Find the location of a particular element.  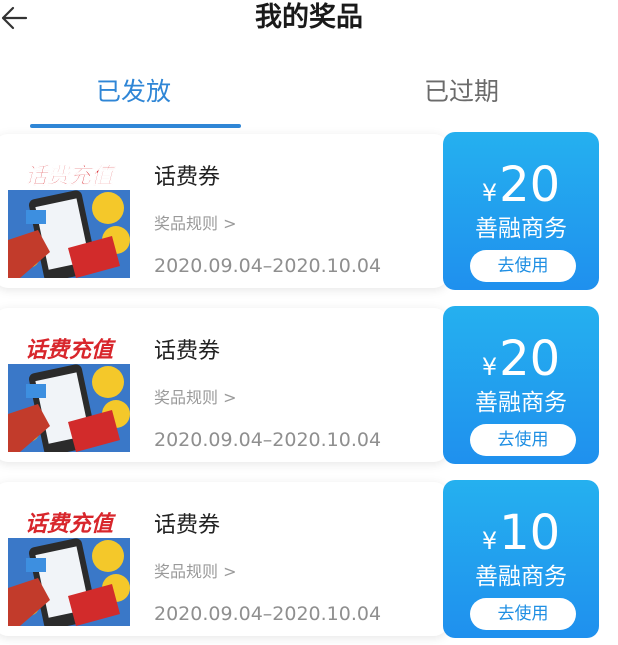

tab-bar: 已发放 已过期 is located at coordinates (309, 98).